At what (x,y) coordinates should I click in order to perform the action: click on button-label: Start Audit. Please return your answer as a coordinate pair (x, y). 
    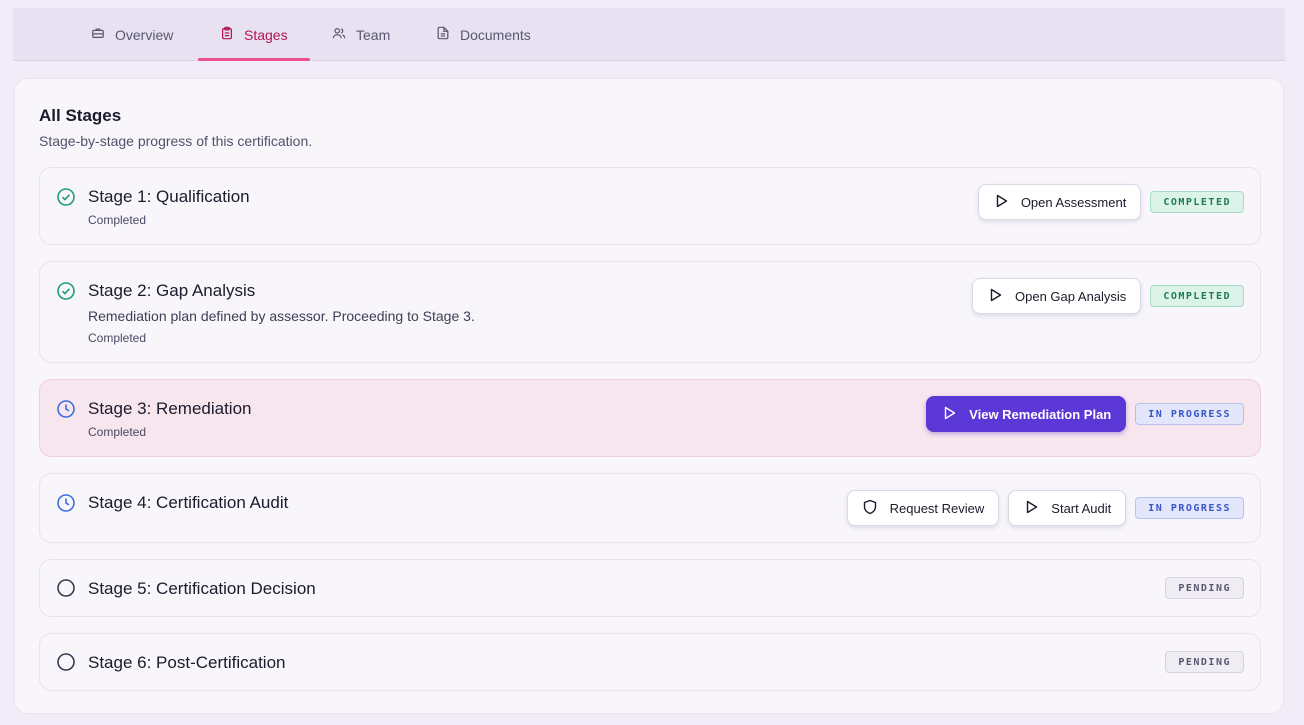
    Looking at the image, I should click on (1081, 508).